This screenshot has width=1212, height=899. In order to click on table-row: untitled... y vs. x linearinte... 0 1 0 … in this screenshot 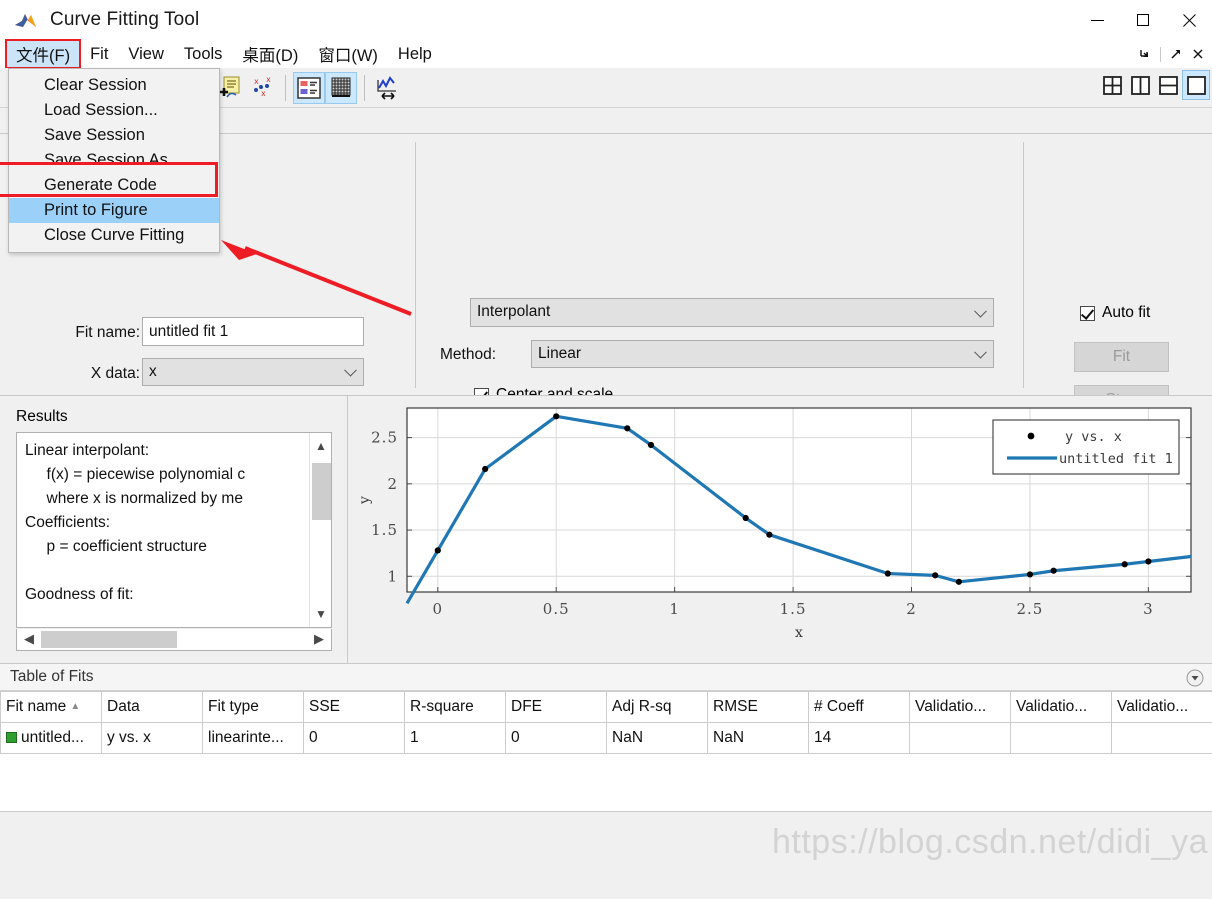, I will do `click(606, 738)`.